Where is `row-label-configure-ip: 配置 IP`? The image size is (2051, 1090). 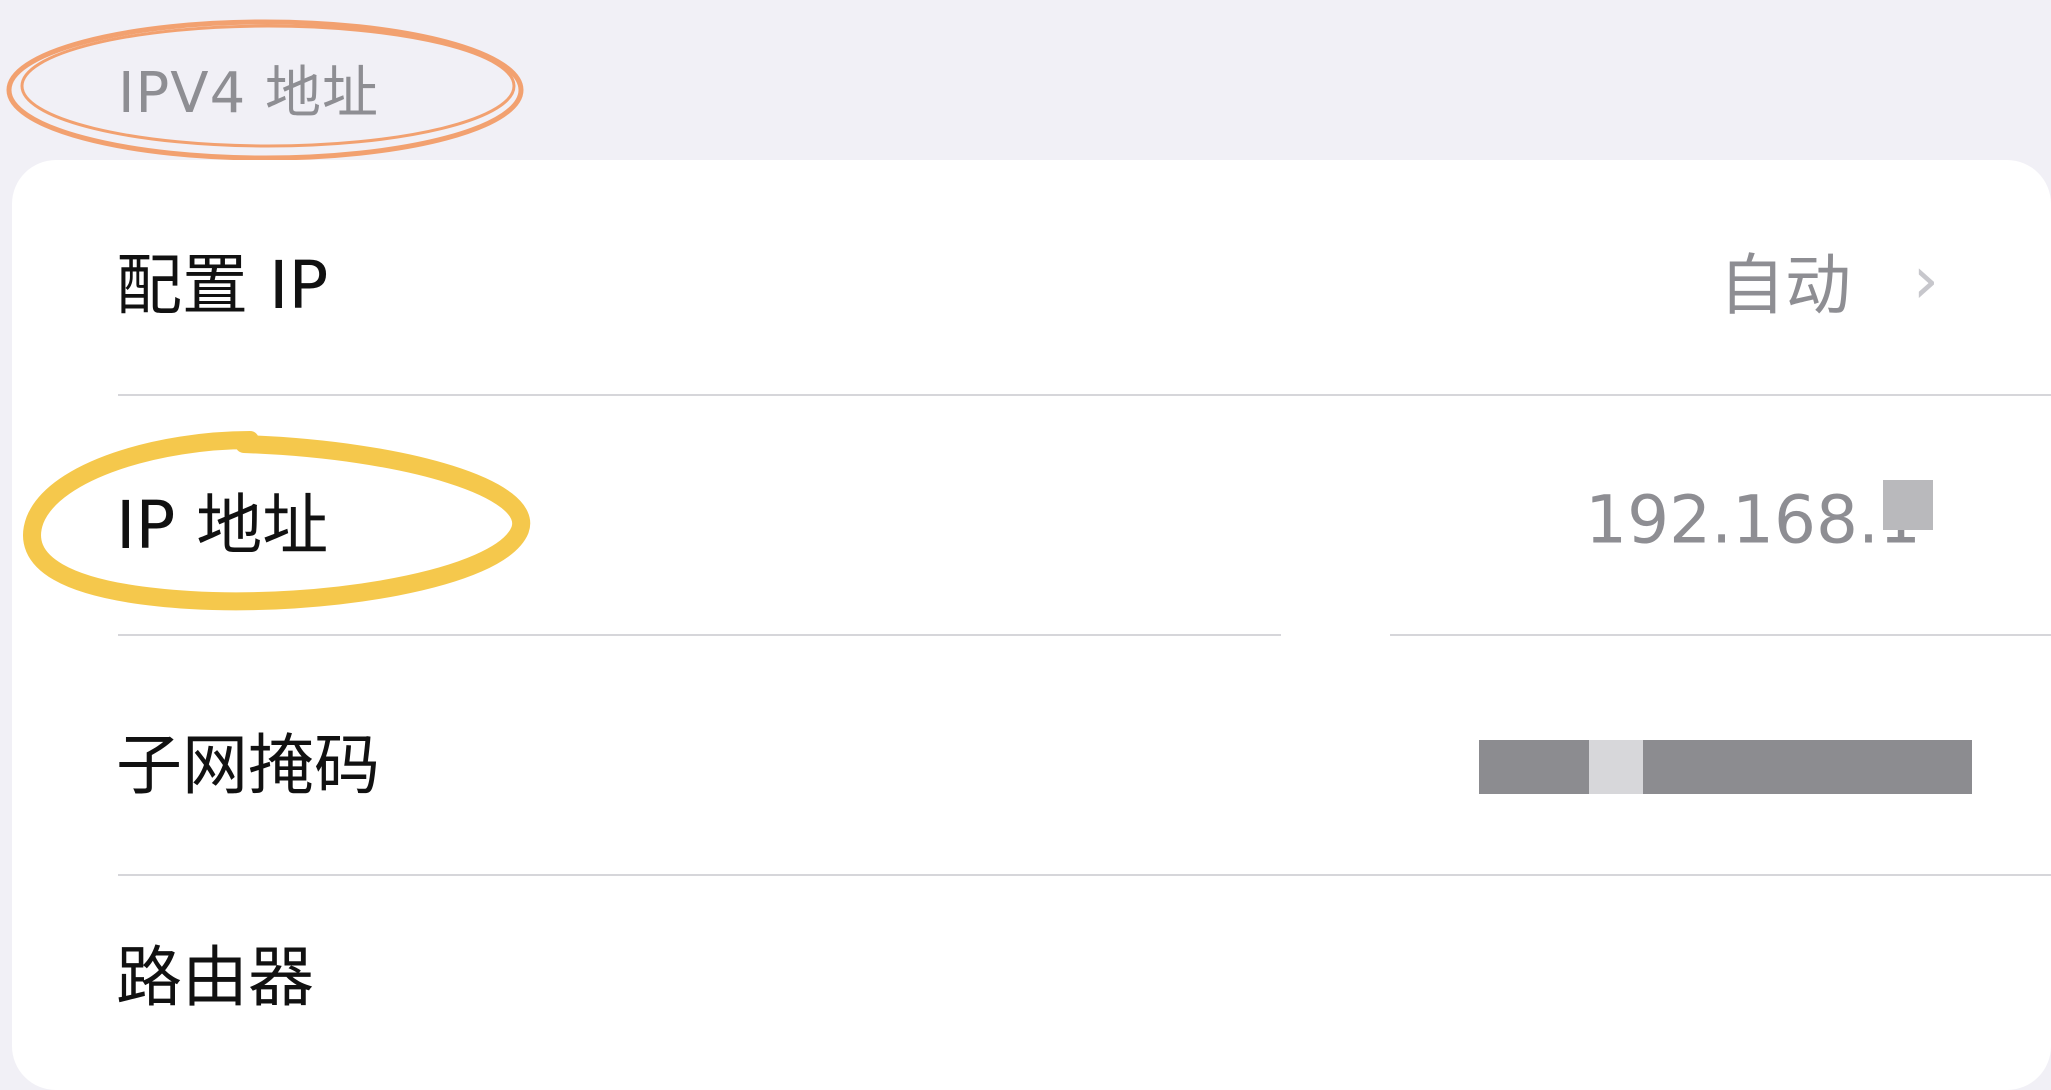
row-label-configure-ip: 配置 IP is located at coordinates (222, 285).